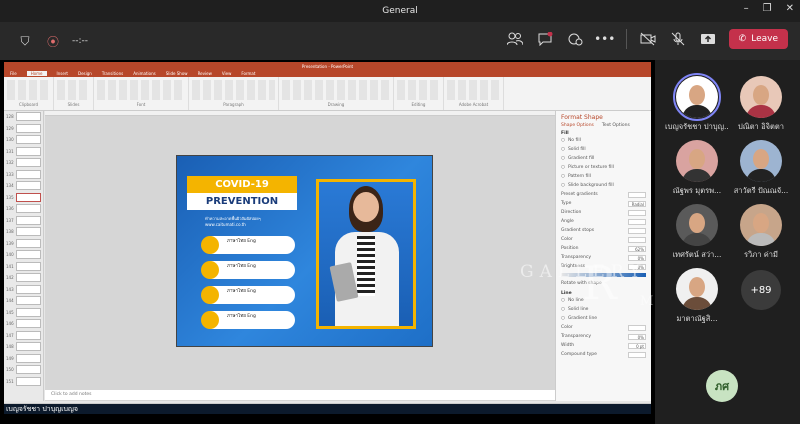  What do you see at coordinates (767, 8) in the screenshot?
I see `maximize-button: ❐` at bounding box center [767, 8].